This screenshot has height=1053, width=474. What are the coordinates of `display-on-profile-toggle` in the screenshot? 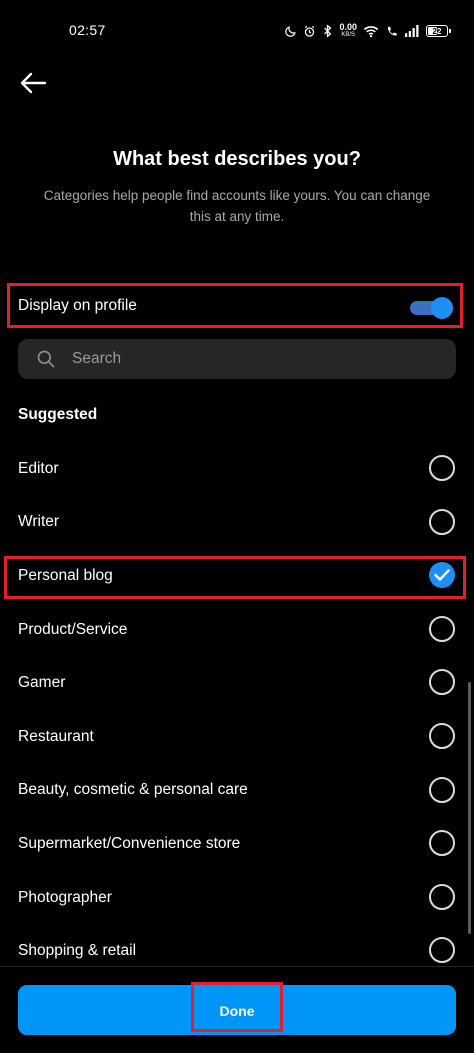 It's located at (431, 308).